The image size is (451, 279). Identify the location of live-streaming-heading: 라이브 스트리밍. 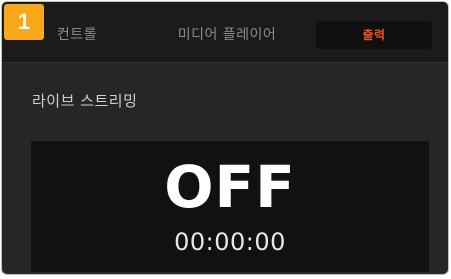
(85, 101).